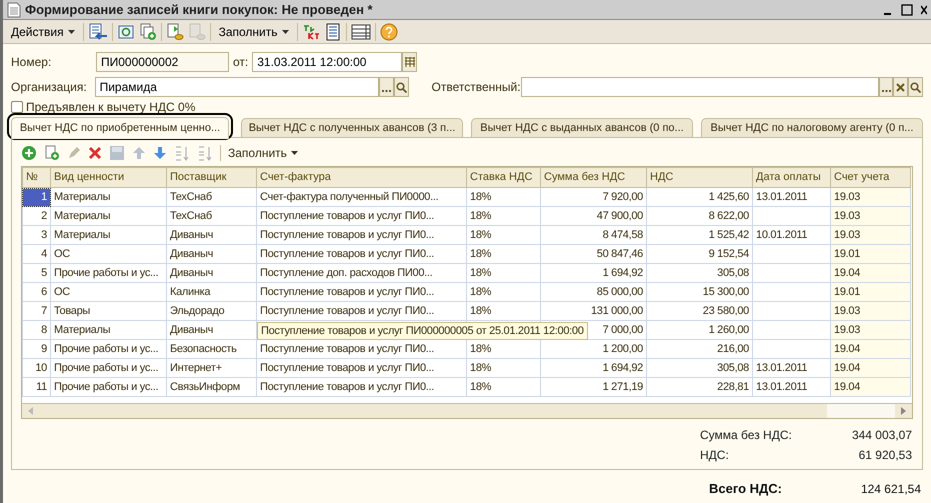 The image size is (931, 503). Describe the element at coordinates (422, 331) in the screenshot. I see `tooltip: Поступление товаров и услуг ПИ000000005 от 25.01.2011 12:00:00` at that location.